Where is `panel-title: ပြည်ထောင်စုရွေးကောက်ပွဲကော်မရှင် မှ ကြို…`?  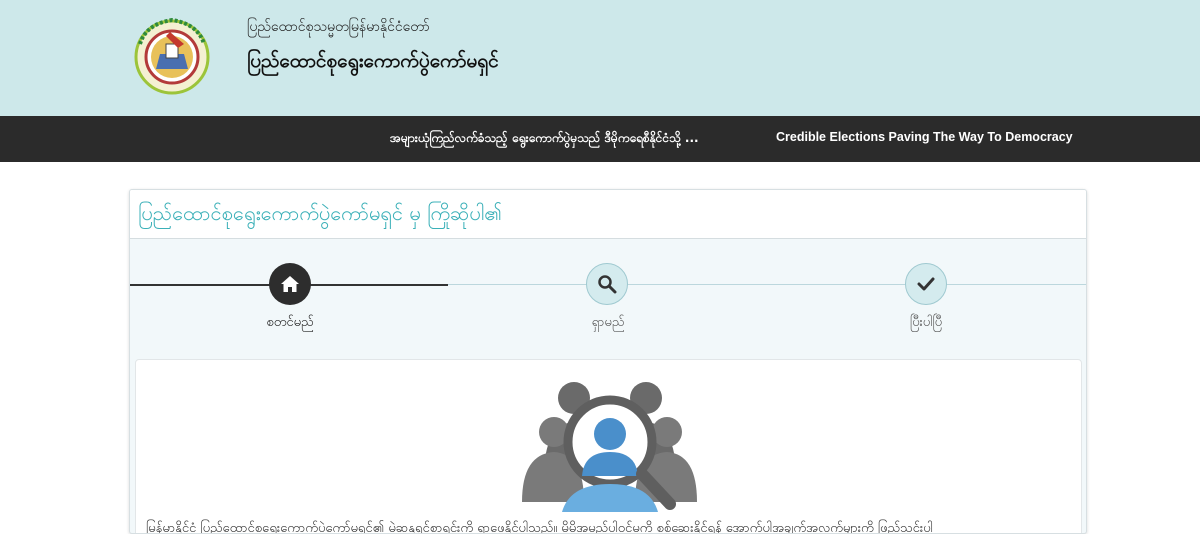
panel-title: ပြည်ထောင်စုရွေးကောက်ပွဲကော်မရှင် မှ ကြို… is located at coordinates (320, 213).